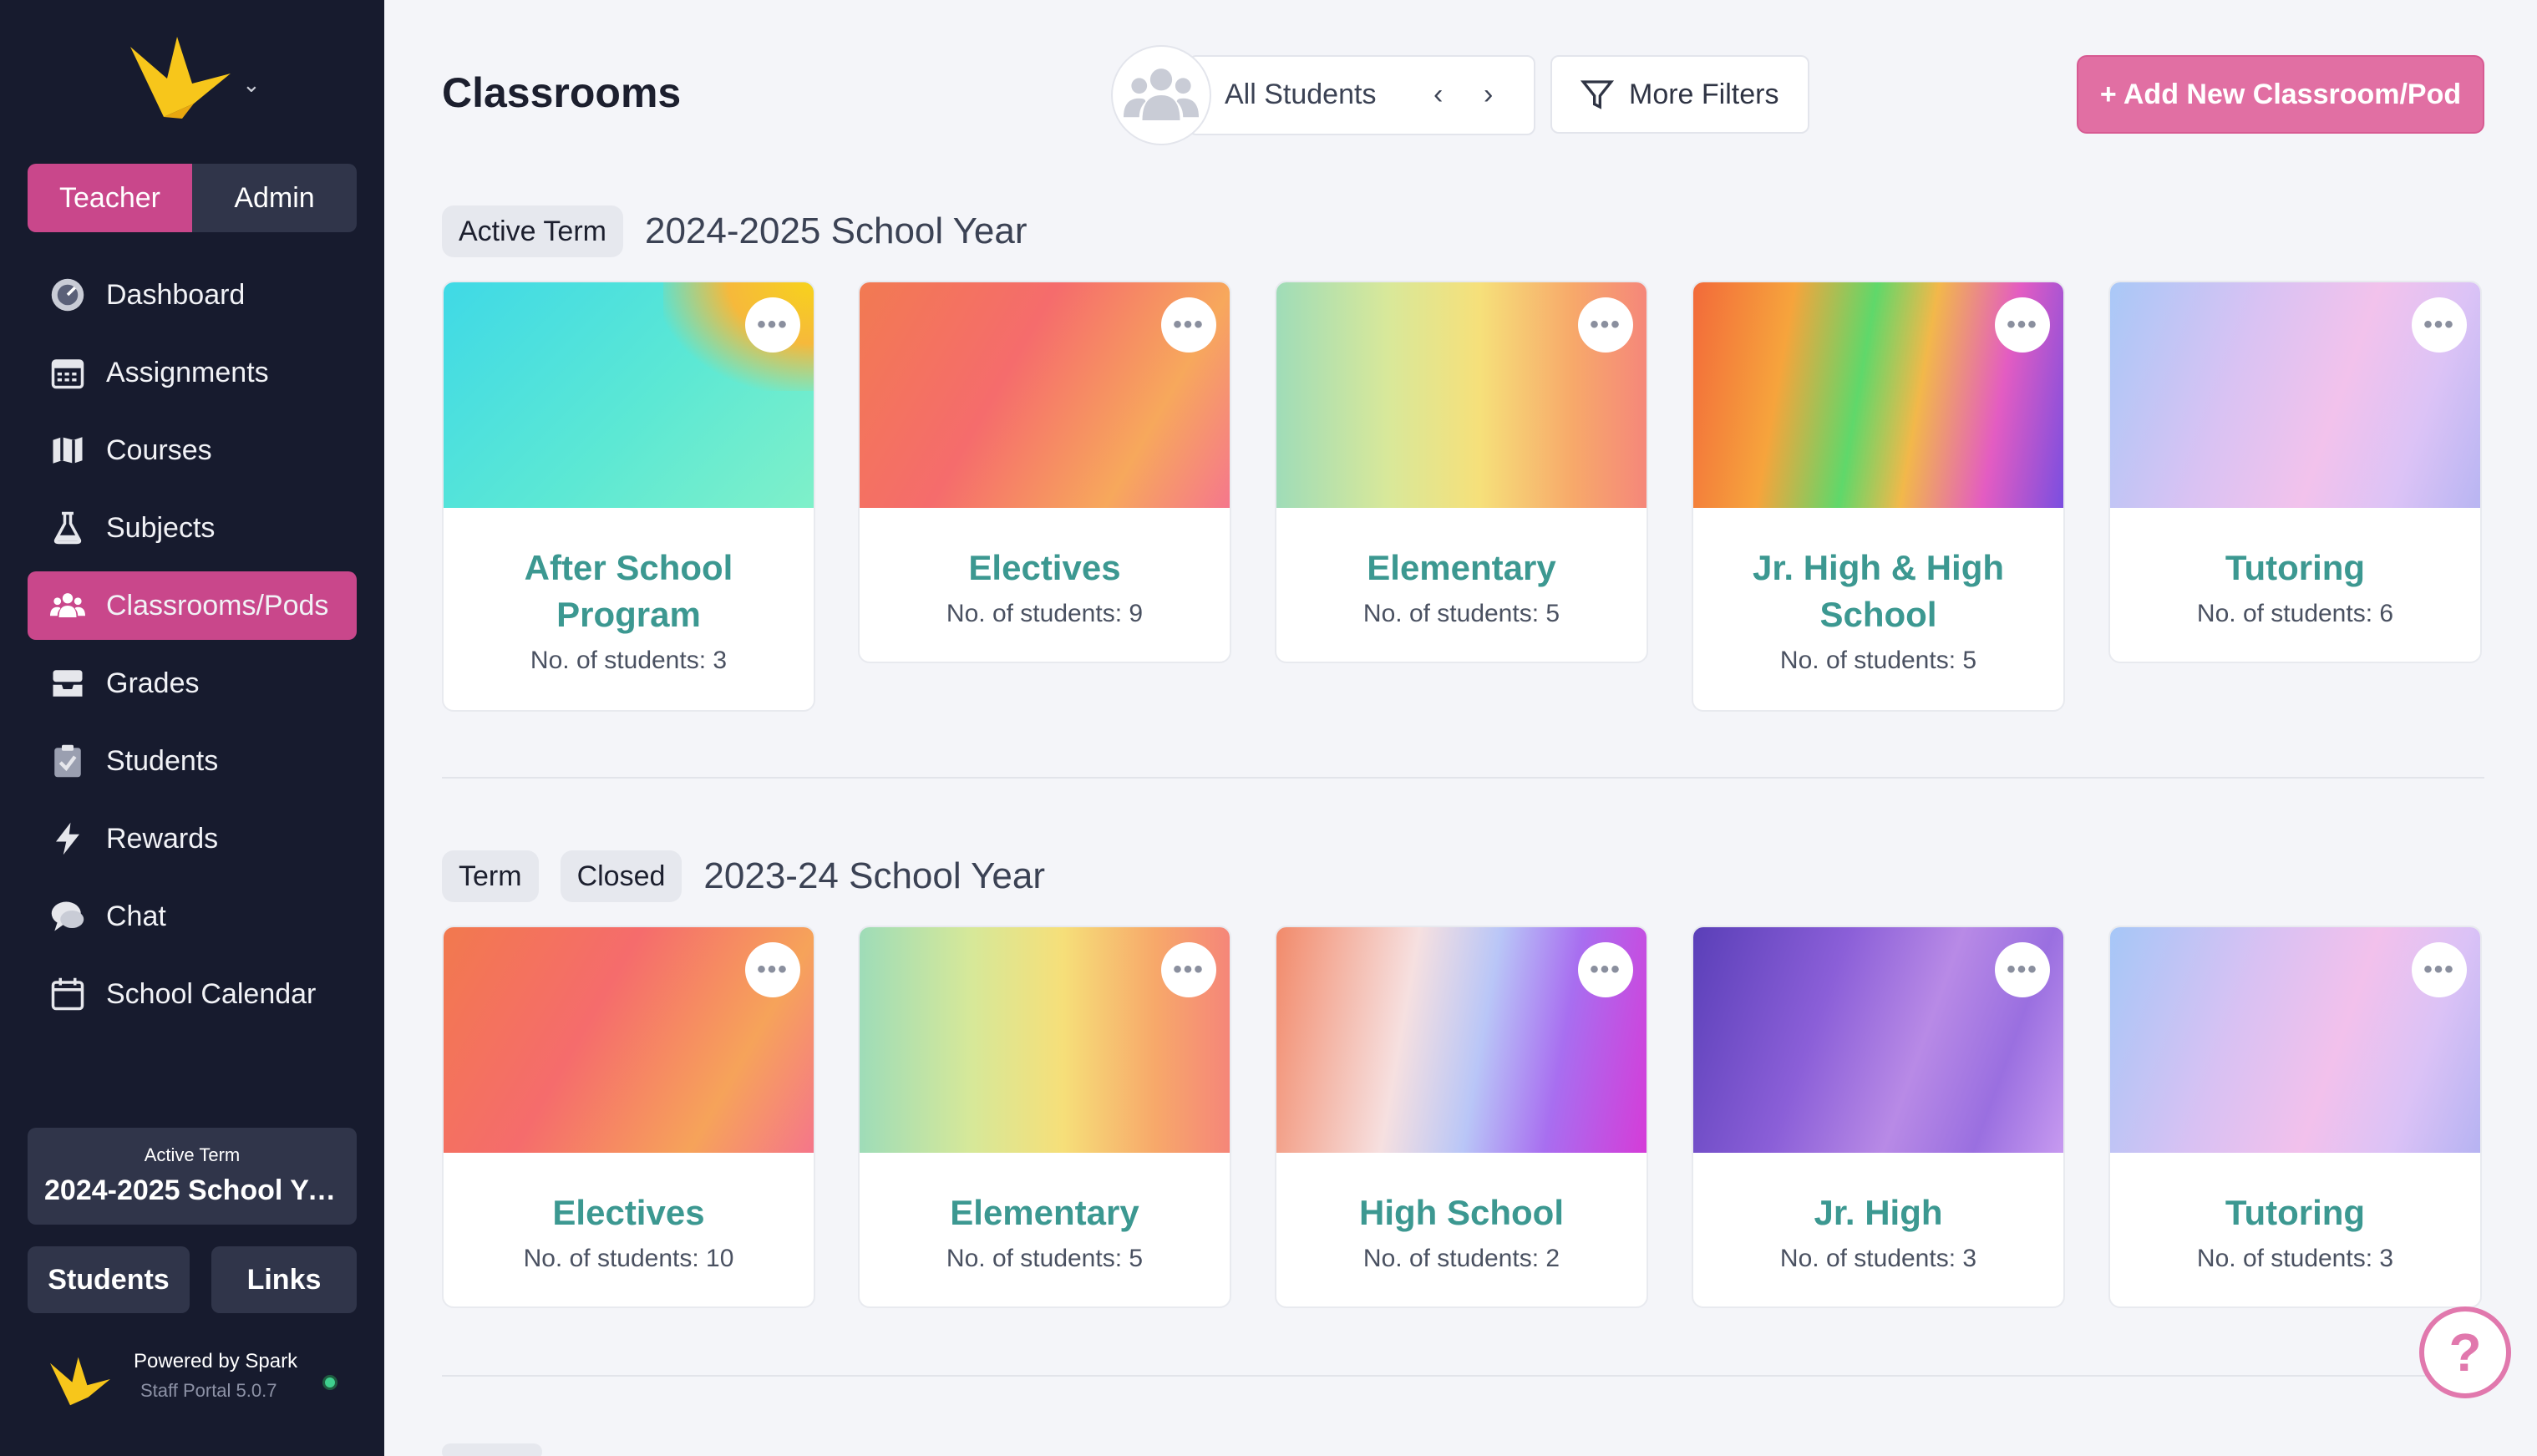  What do you see at coordinates (180, 78) in the screenshot?
I see `spark-logo-icon` at bounding box center [180, 78].